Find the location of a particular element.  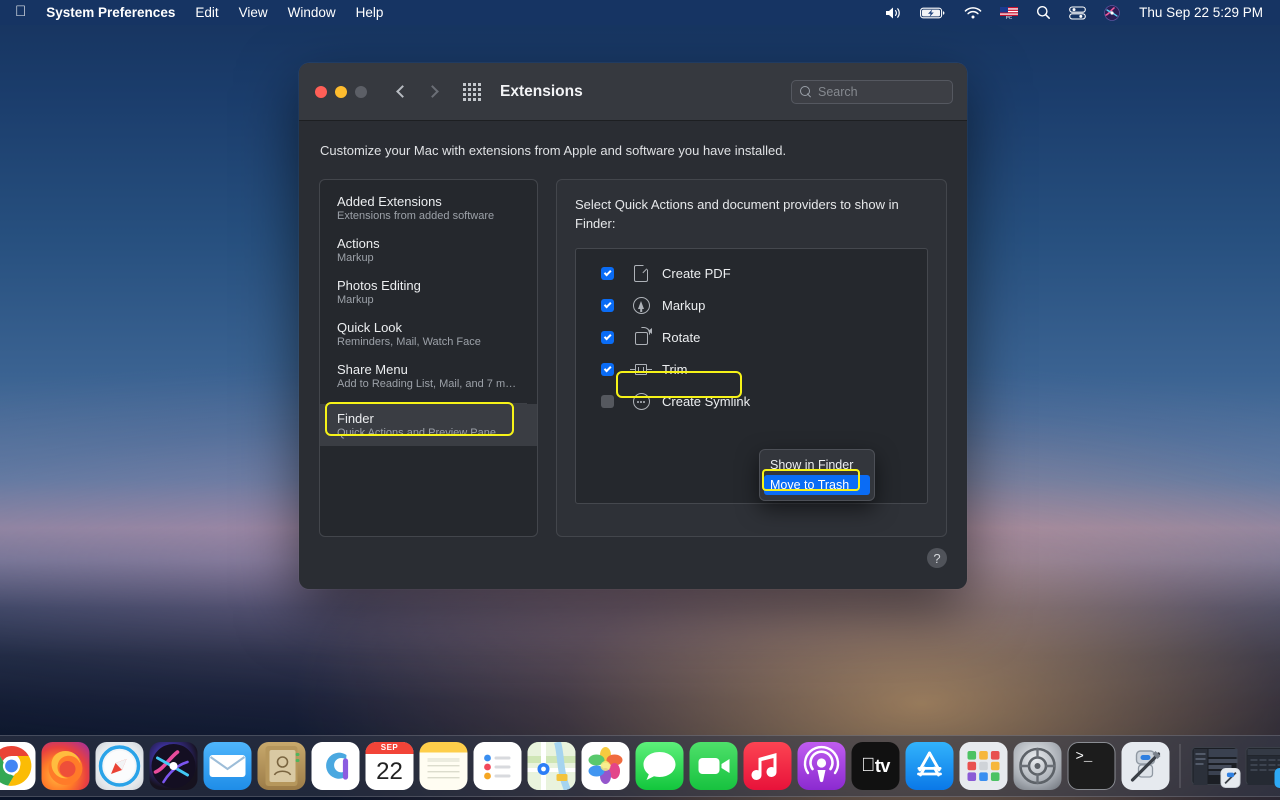

search-placeholder: Search is located at coordinates (838, 91).